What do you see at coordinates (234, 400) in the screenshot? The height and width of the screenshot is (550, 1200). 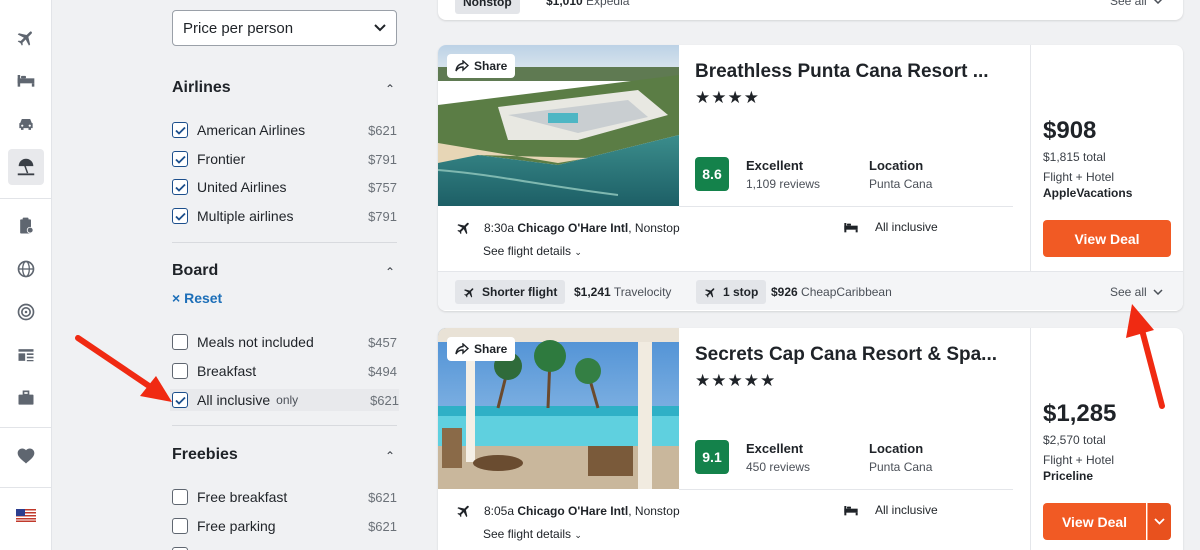 I see `filter-label: All inclusive` at bounding box center [234, 400].